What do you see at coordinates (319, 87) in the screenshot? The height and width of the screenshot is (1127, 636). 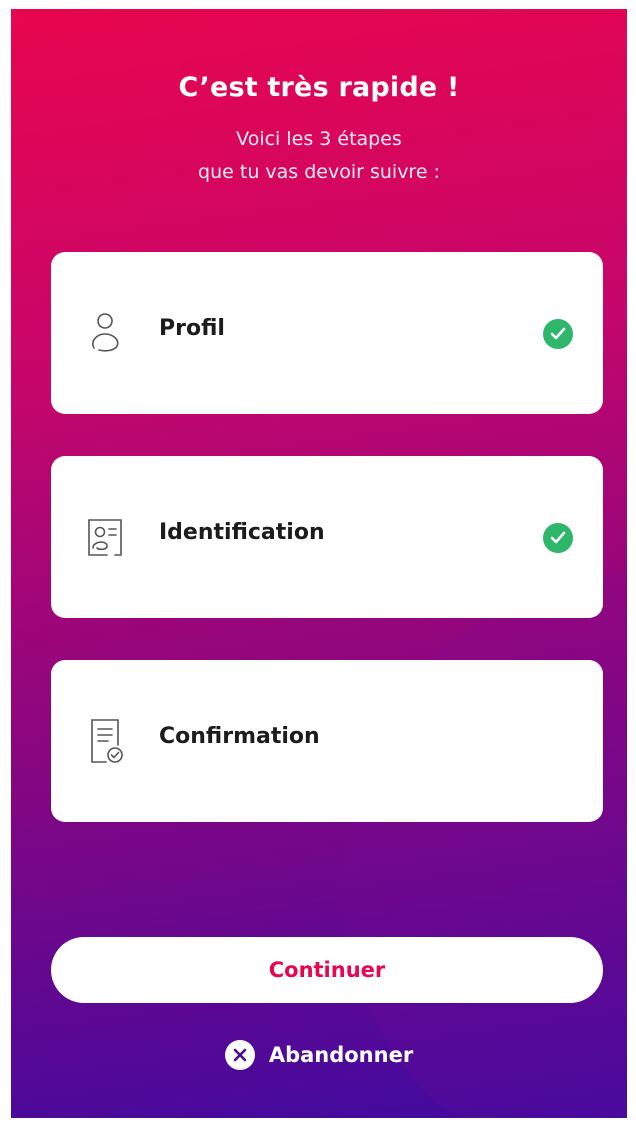 I see `page-title: C’est très rapide !` at bounding box center [319, 87].